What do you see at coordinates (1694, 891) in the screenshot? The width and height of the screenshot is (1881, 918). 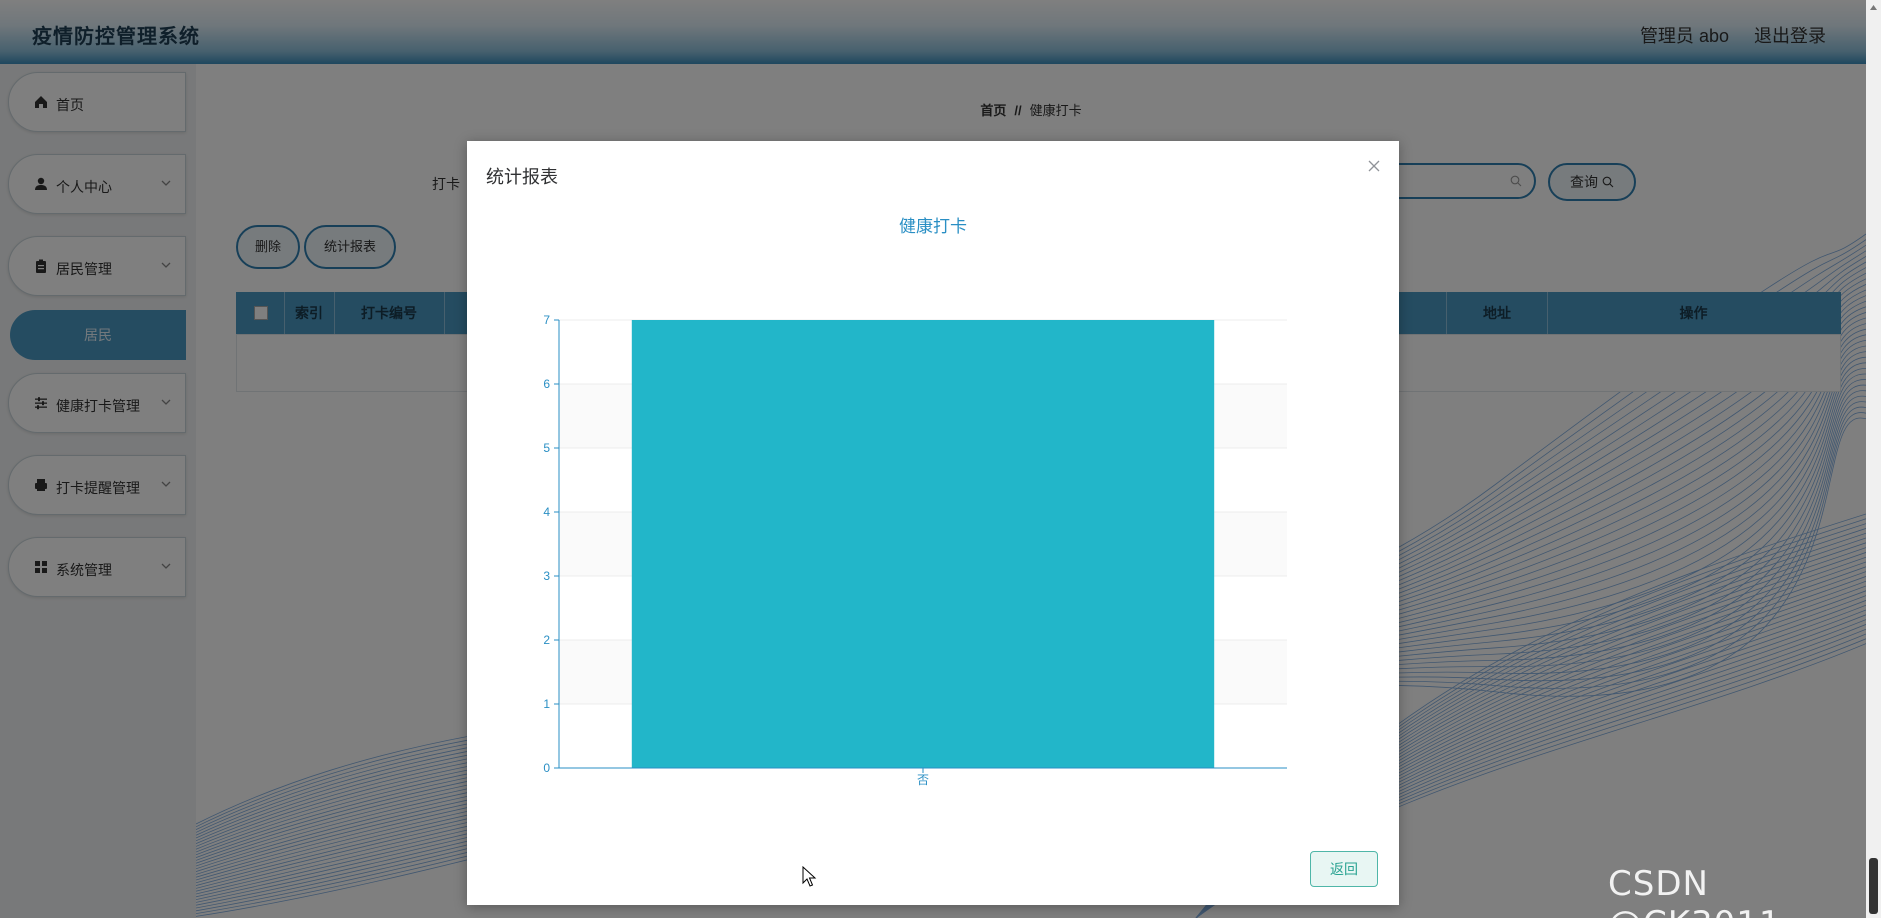 I see `watermark: CSDN @CK3011` at bounding box center [1694, 891].